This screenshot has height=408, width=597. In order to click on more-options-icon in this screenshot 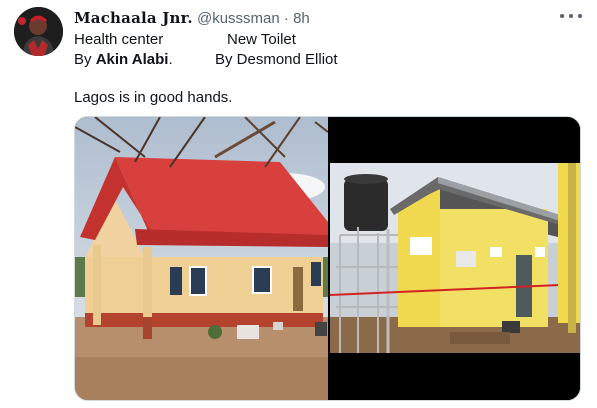, I will do `click(571, 16)`.